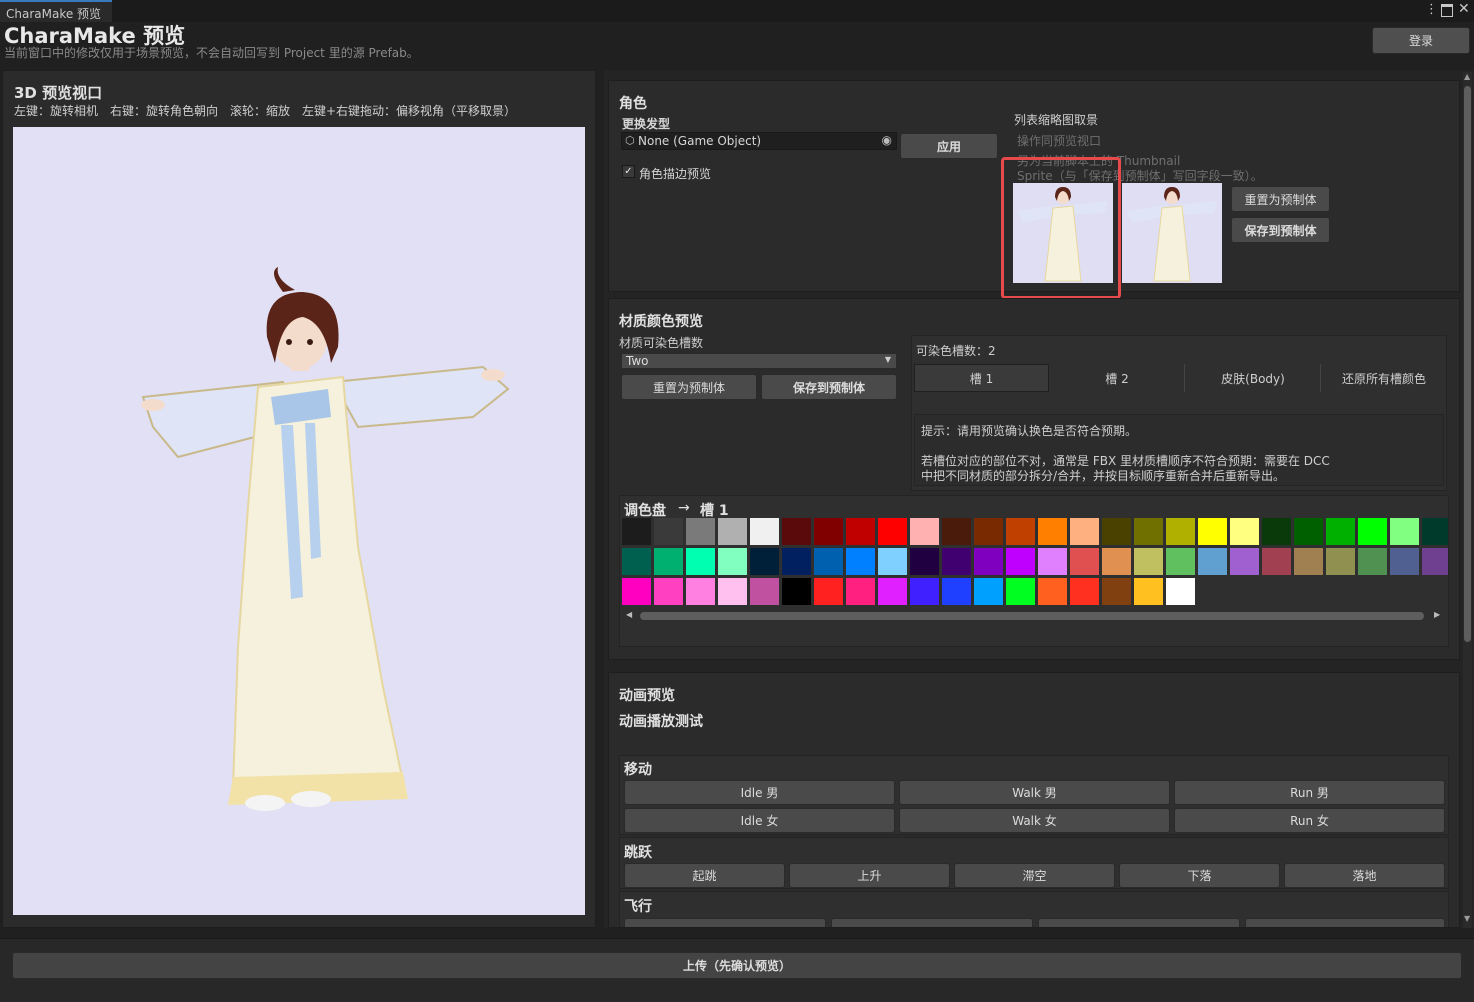 This screenshot has height=1002, width=1474. Describe the element at coordinates (1309, 792) in the screenshot. I see `run-male-button: Run 男` at that location.